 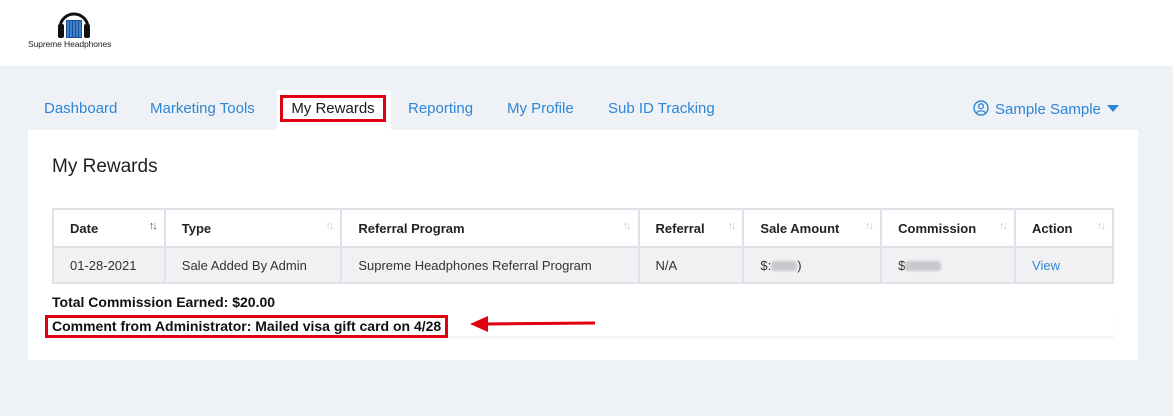 What do you see at coordinates (440, 108) in the screenshot?
I see `tab-reporting: Reporting` at bounding box center [440, 108].